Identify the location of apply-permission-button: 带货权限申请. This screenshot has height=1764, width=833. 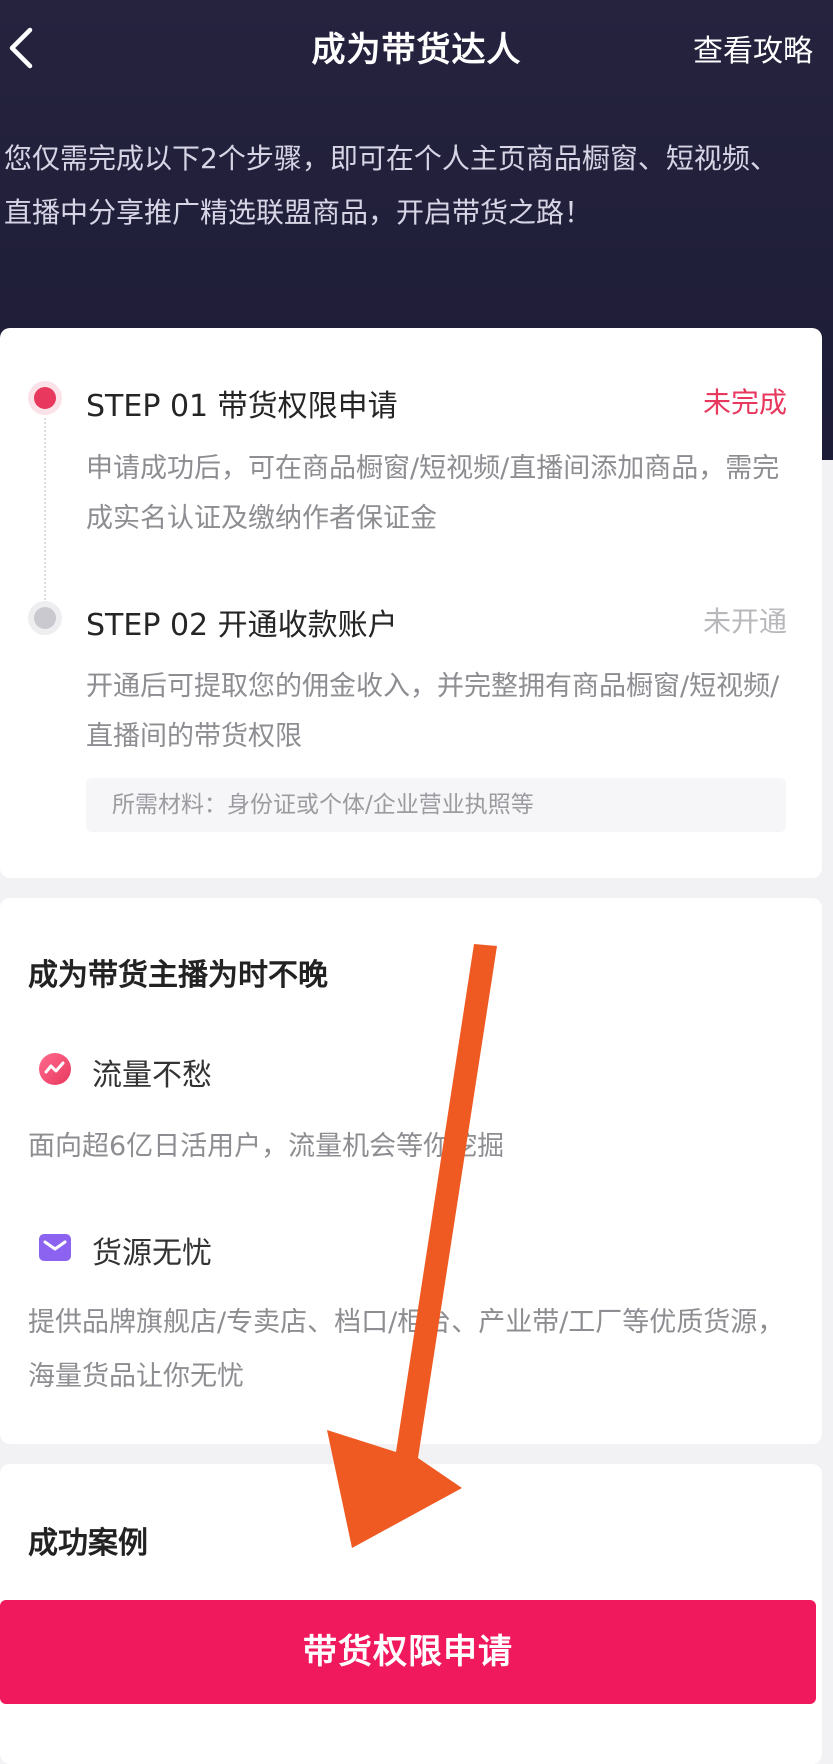
(408, 1652).